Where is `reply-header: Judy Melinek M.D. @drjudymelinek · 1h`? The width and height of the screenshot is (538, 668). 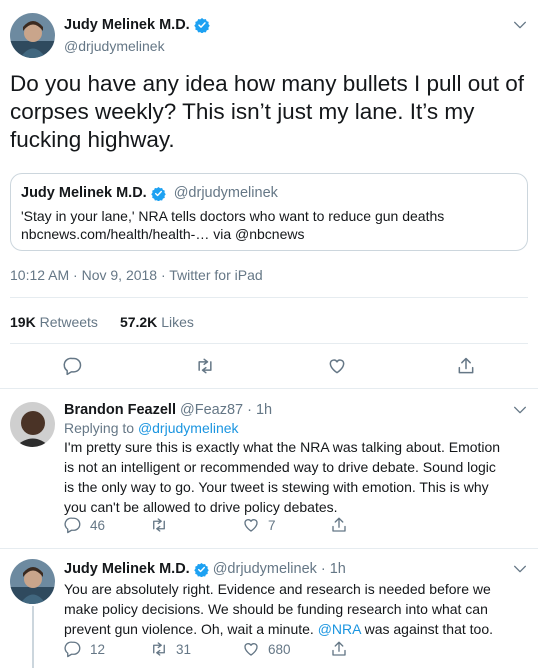 reply-header: Judy Melinek M.D. @drjudymelinek · 1h is located at coordinates (205, 569).